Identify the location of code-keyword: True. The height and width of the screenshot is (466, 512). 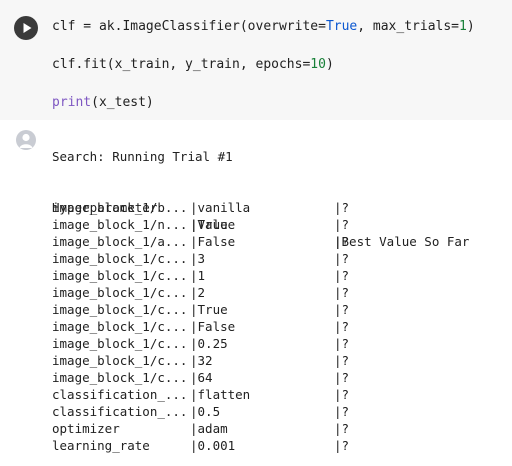
(341, 26).